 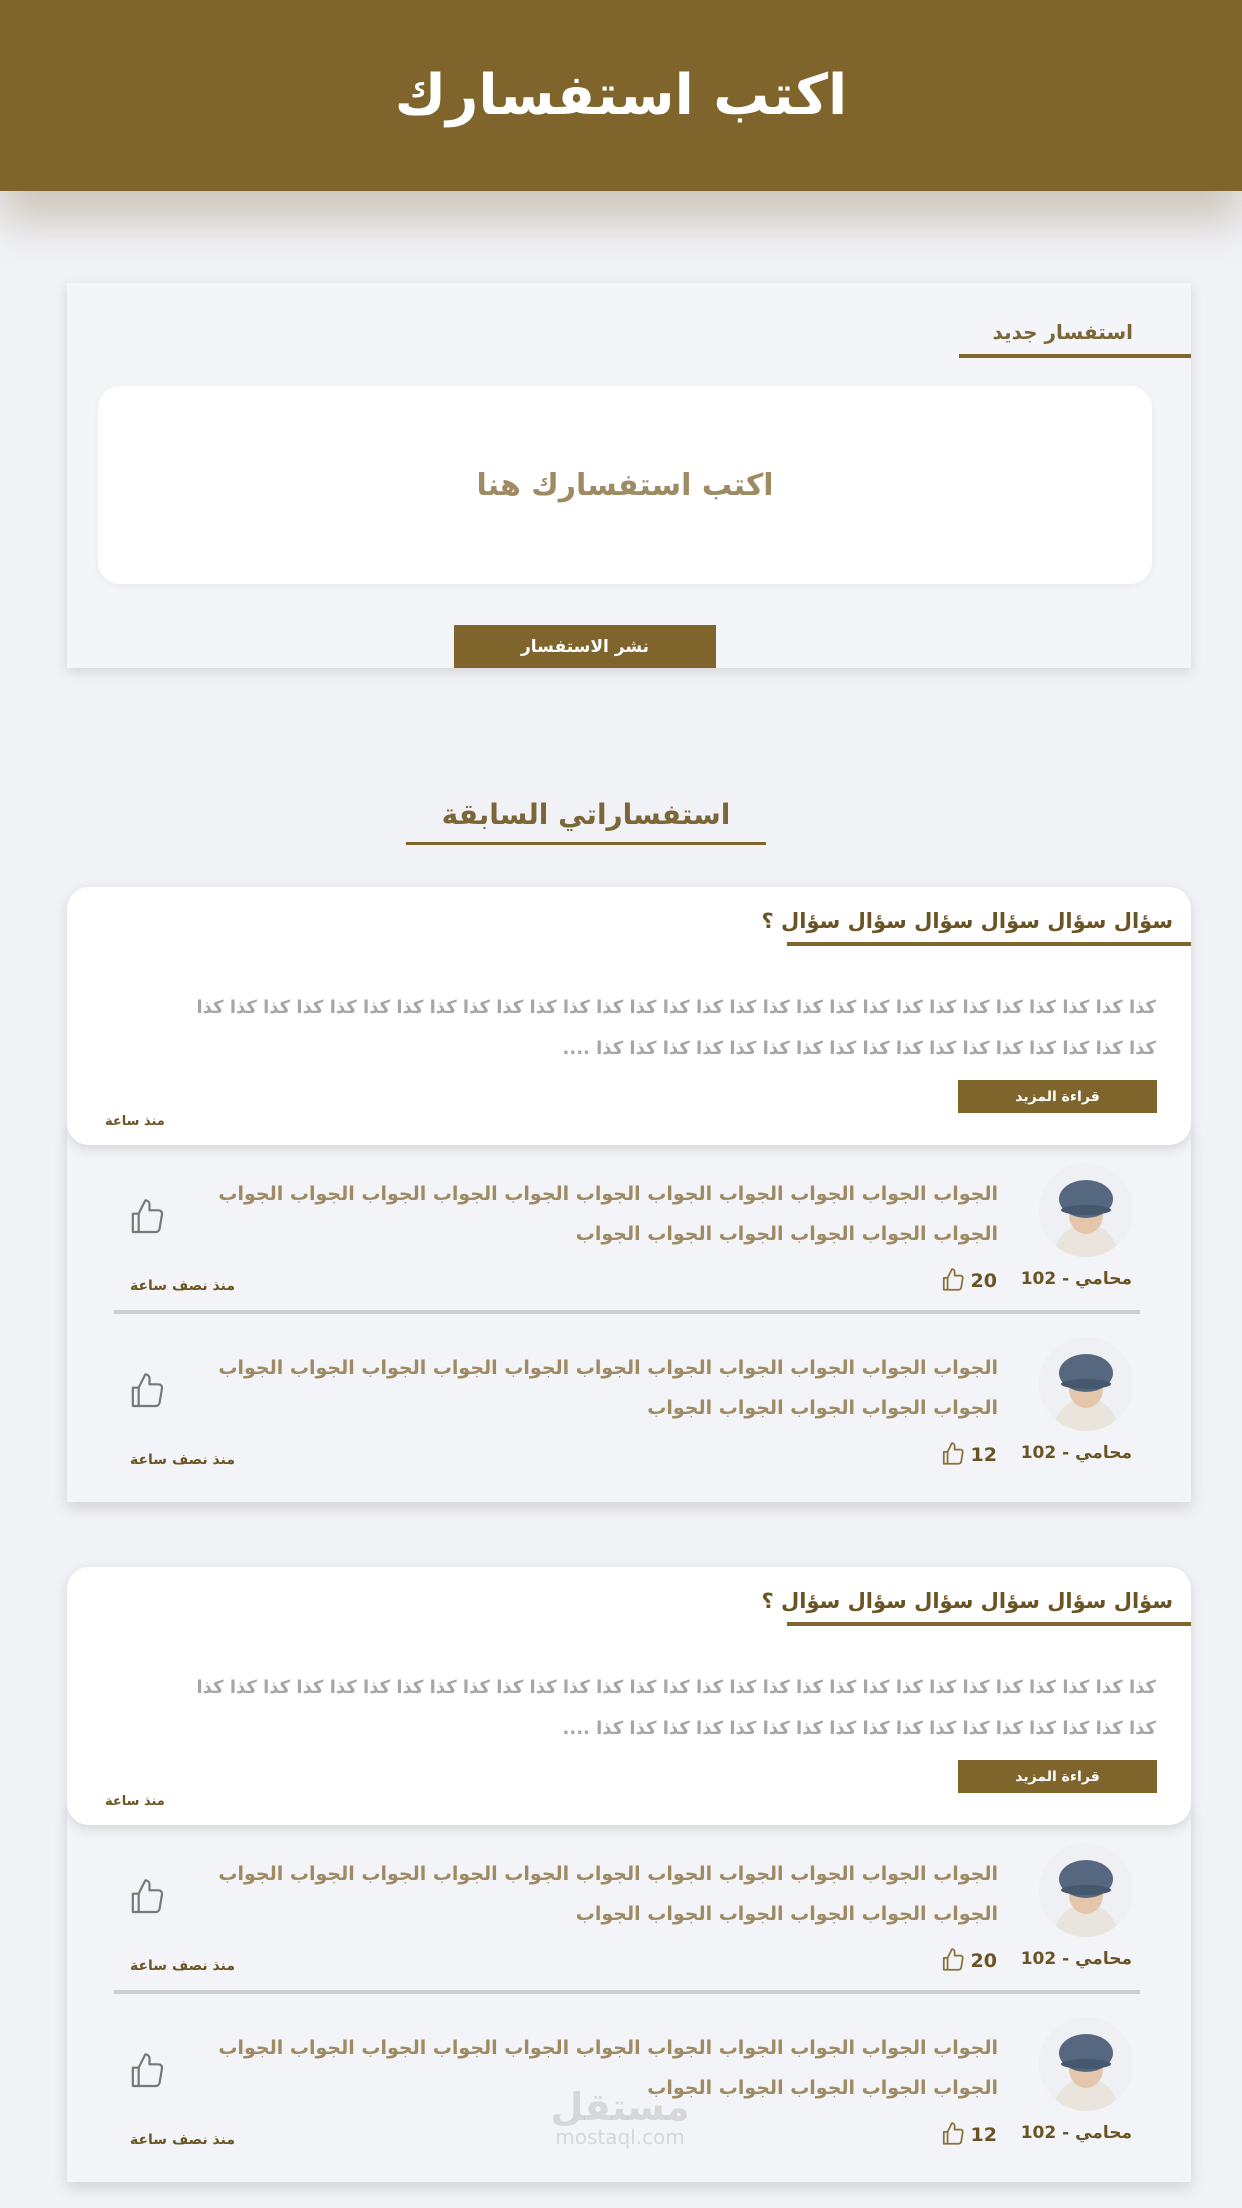 I want to click on previous-inquiries-underline, so click(x=586, y=843).